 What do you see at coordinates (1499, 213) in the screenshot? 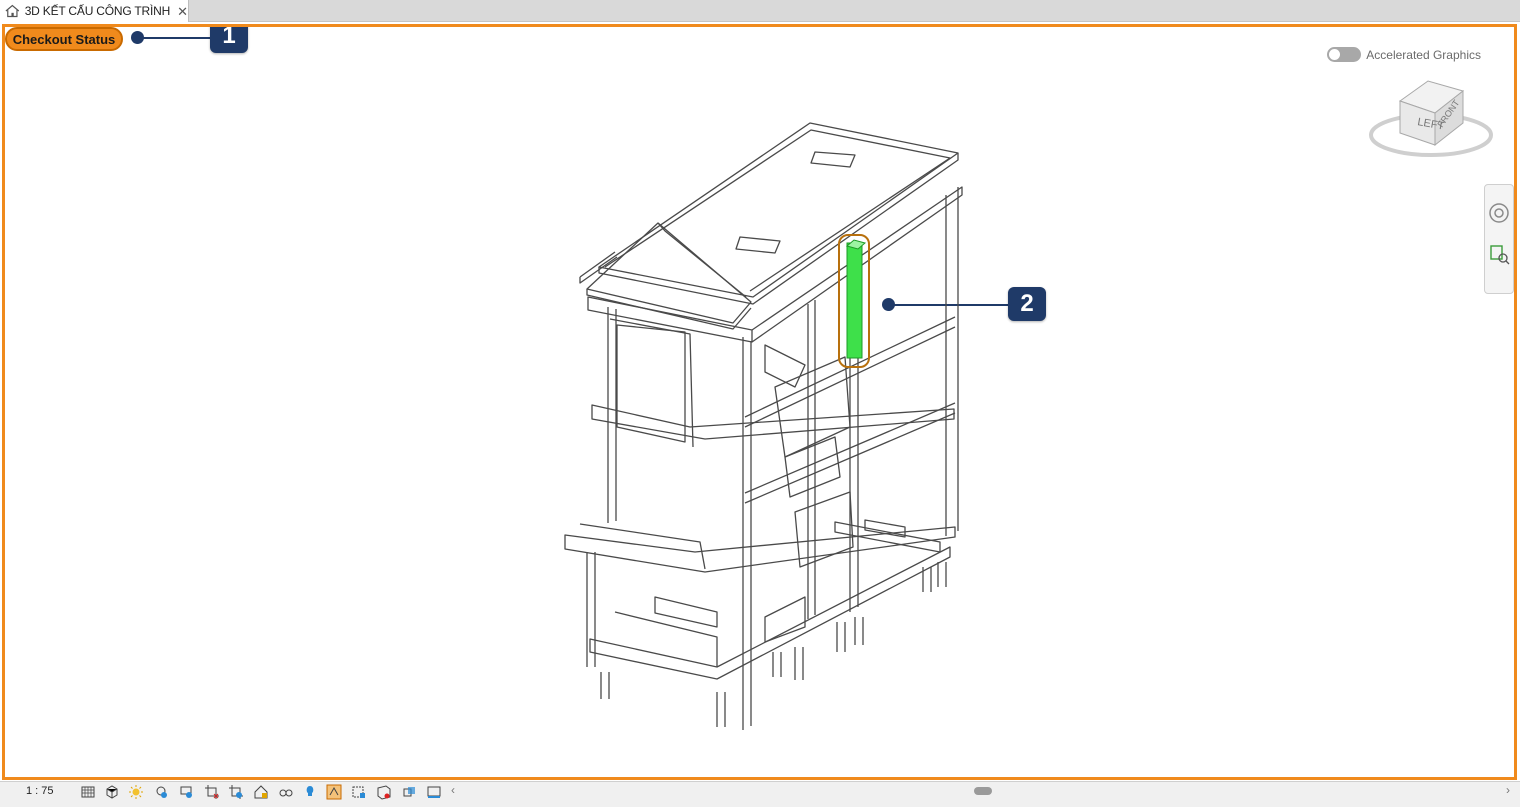
I see `steering-wheel-icon` at bounding box center [1499, 213].